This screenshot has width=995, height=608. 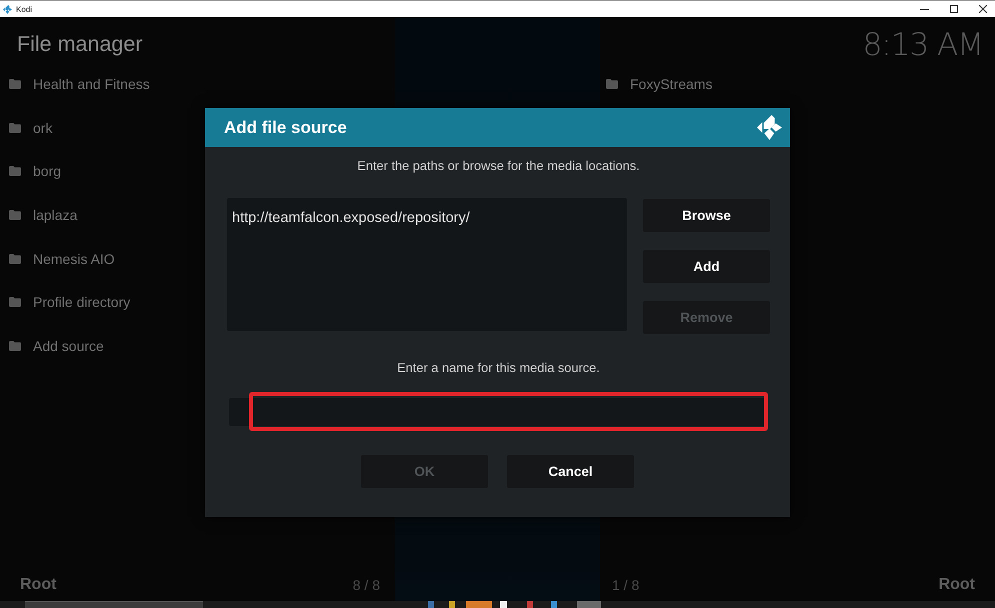 I want to click on app-logo-icon, so click(x=7, y=9).